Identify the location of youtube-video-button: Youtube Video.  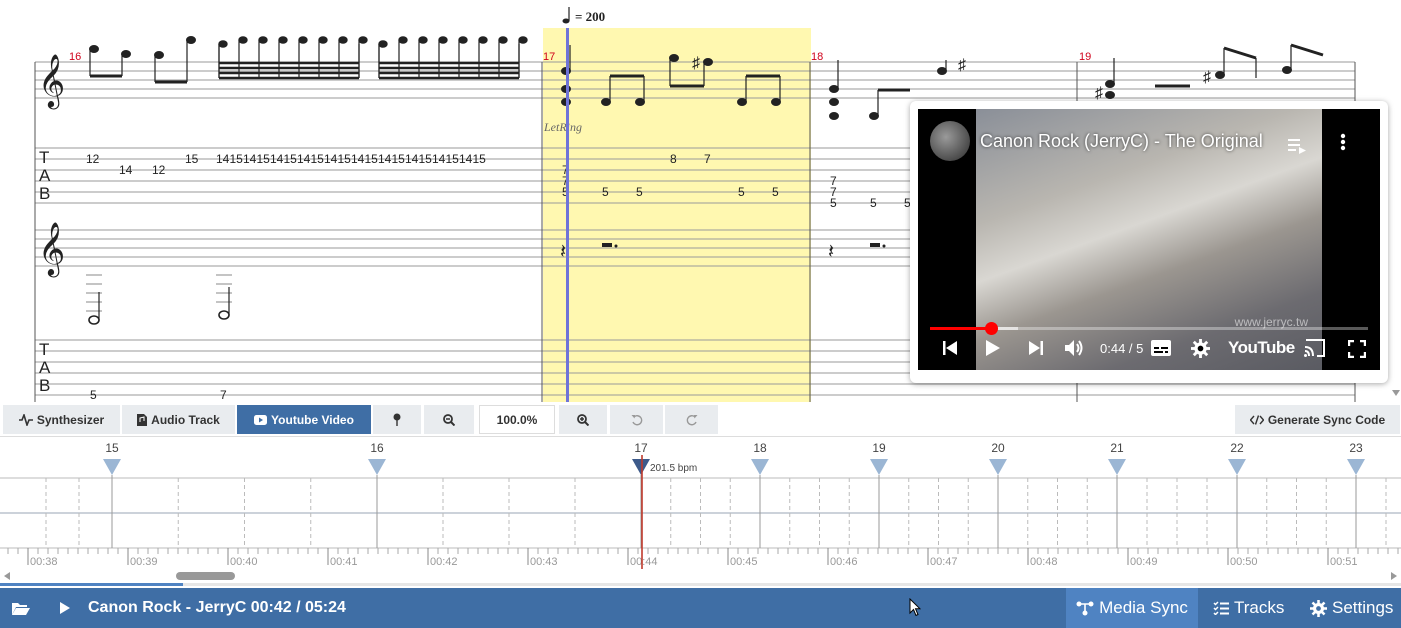
(304, 419).